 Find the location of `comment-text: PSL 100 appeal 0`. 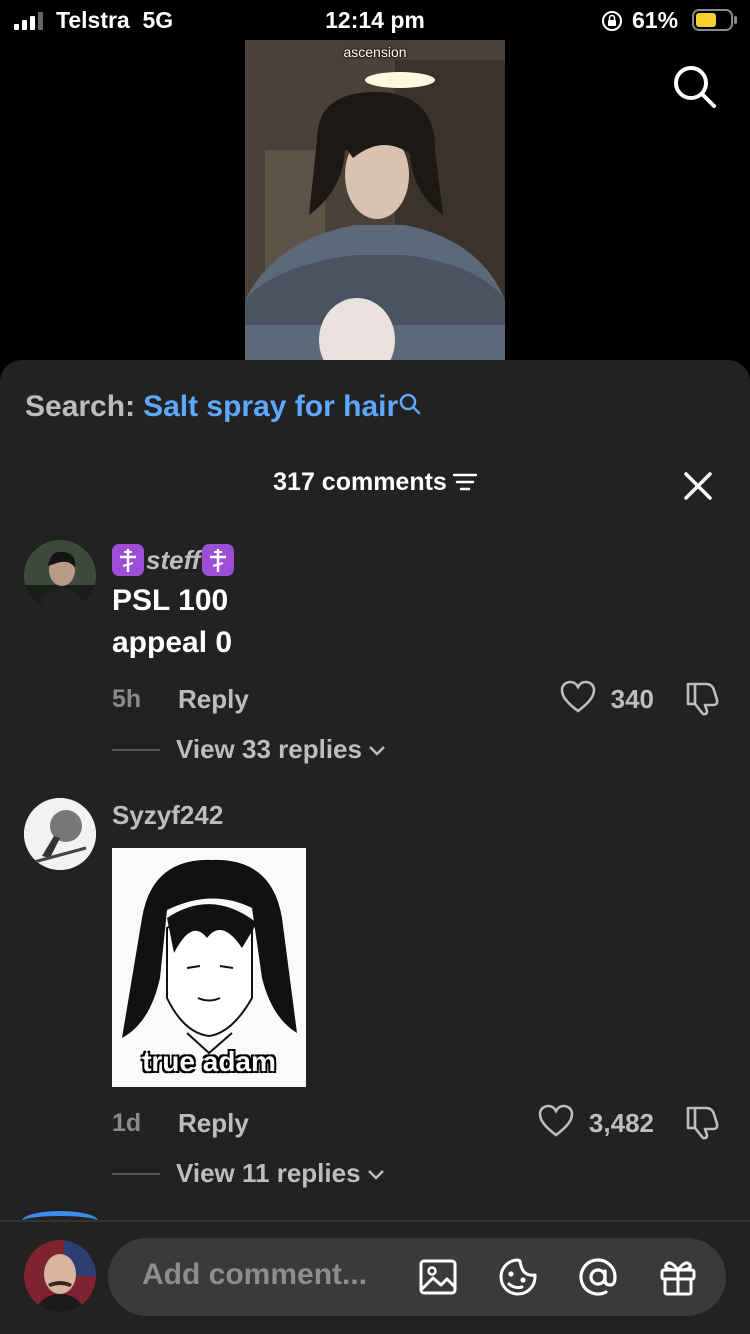

comment-text: PSL 100 appeal 0 is located at coordinates (172, 621).